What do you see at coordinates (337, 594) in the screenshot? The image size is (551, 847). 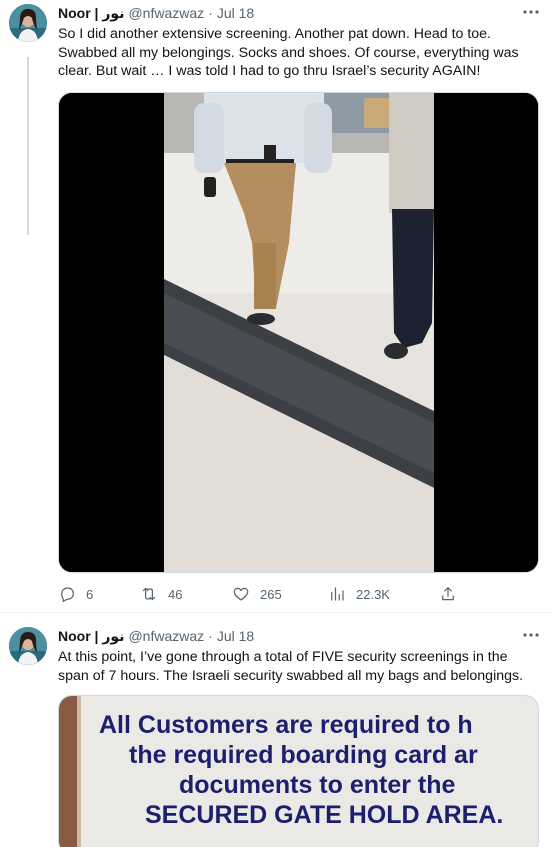 I see `views-icon` at bounding box center [337, 594].